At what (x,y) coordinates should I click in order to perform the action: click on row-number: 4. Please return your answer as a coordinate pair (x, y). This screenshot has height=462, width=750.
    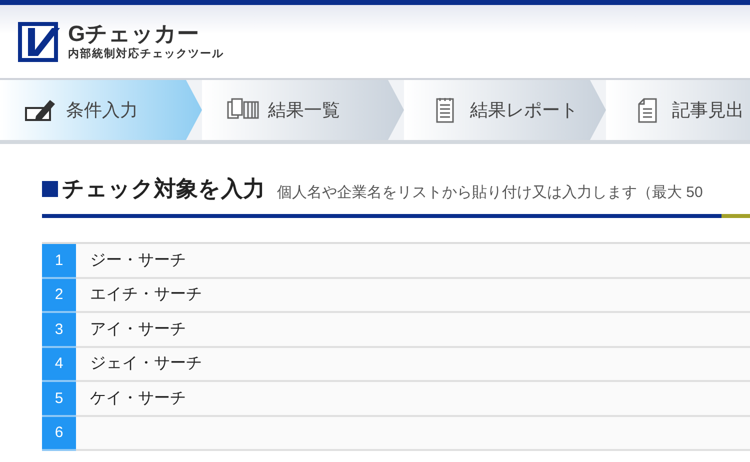
    Looking at the image, I should click on (59, 365).